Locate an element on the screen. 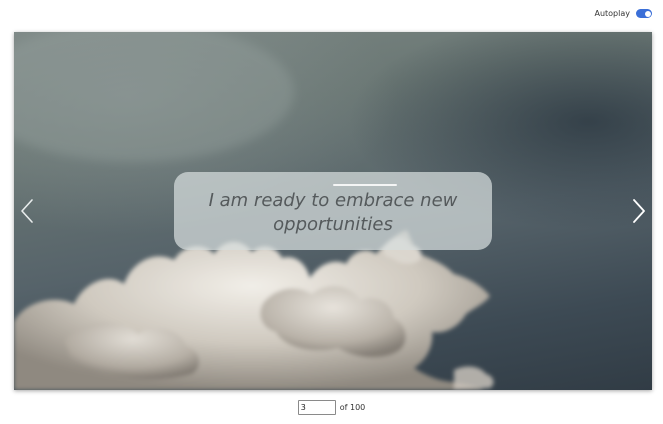  progress-bar is located at coordinates (365, 185).